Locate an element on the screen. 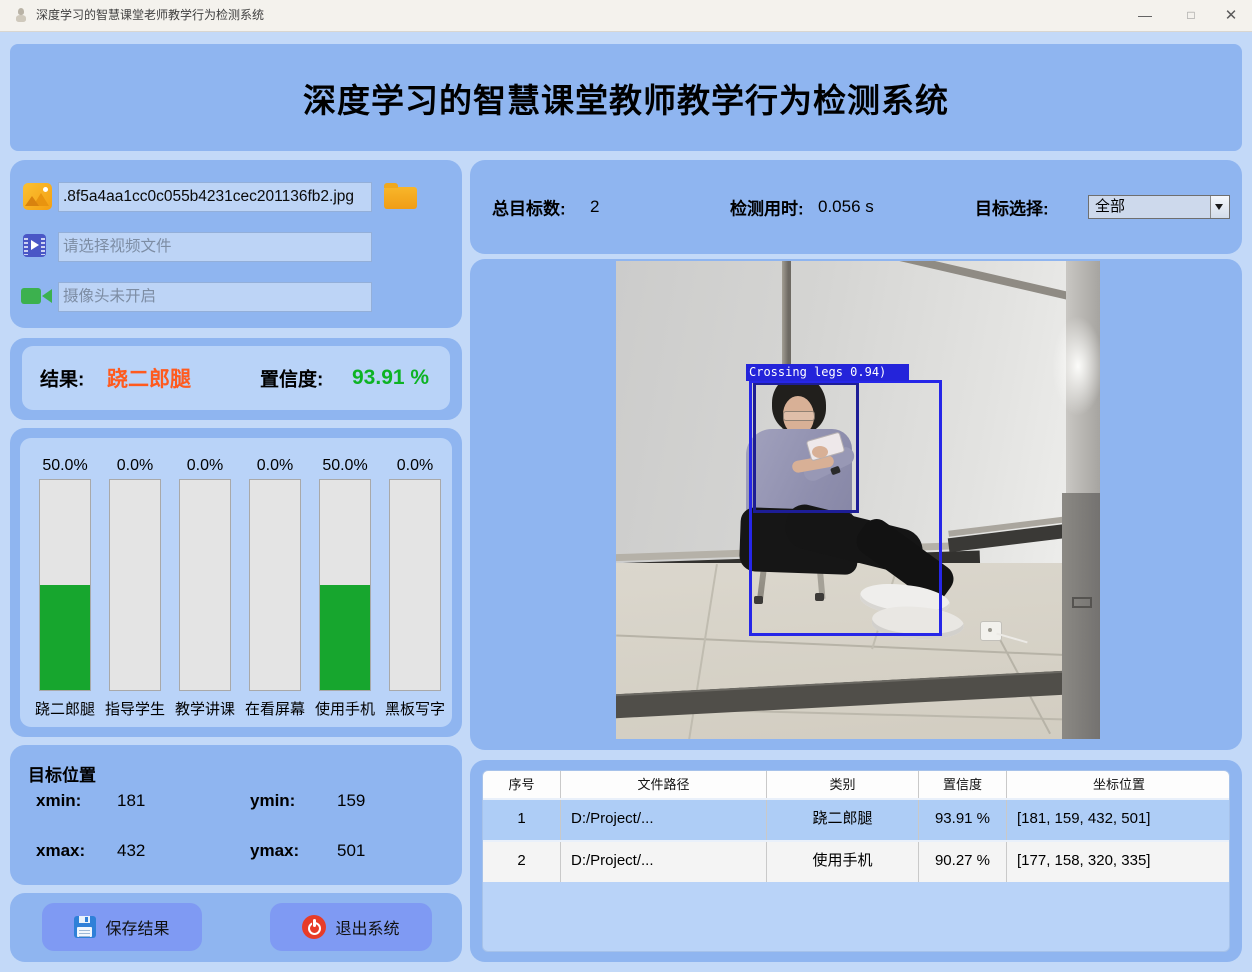  detect-time-value: 0.056 s is located at coordinates (846, 206).